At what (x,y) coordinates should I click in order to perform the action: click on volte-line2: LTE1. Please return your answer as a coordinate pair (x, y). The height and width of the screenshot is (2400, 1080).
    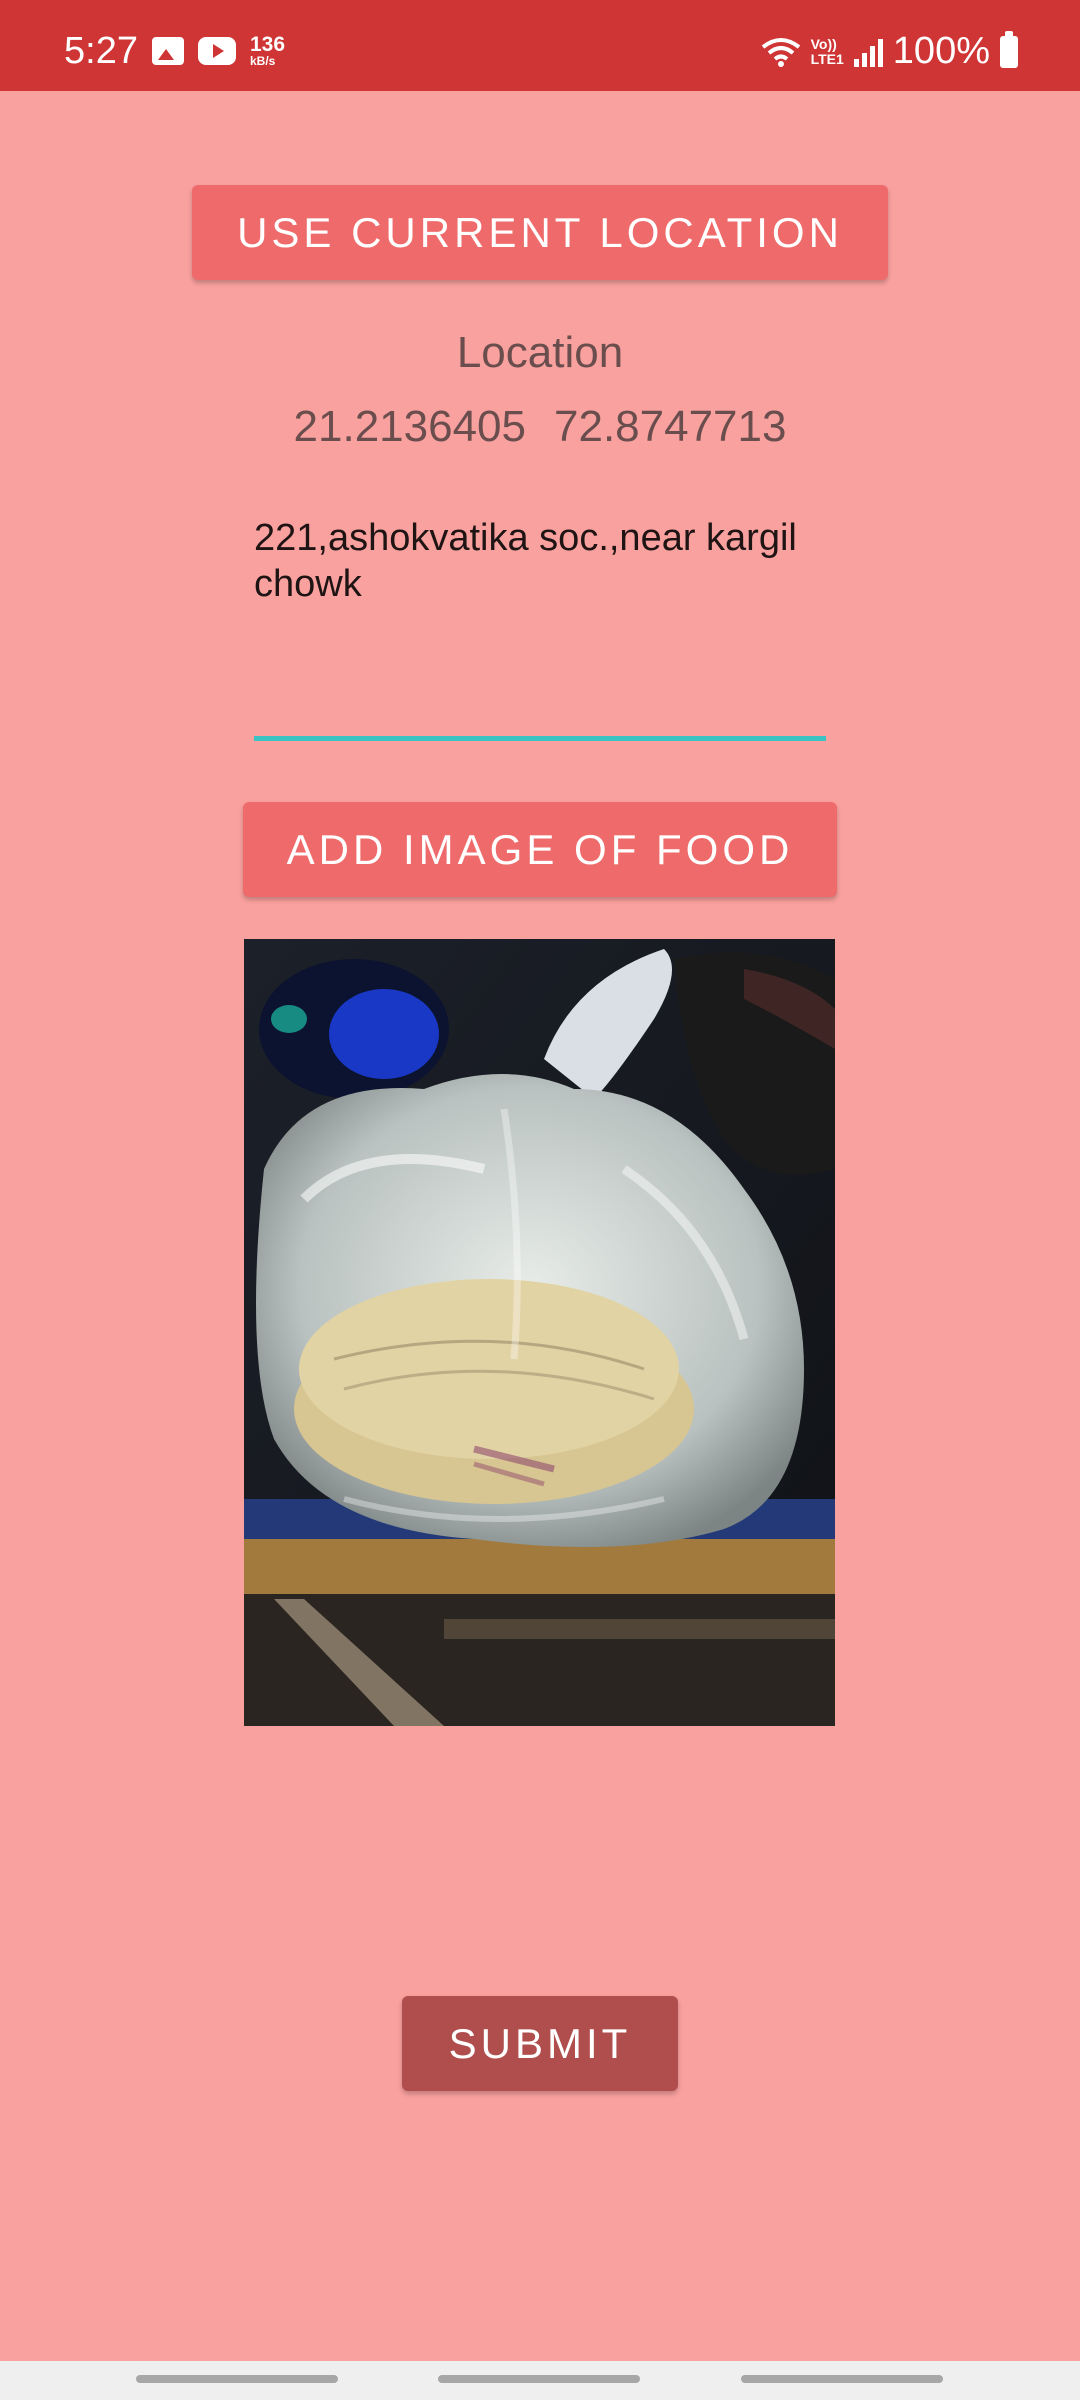
    Looking at the image, I should click on (827, 58).